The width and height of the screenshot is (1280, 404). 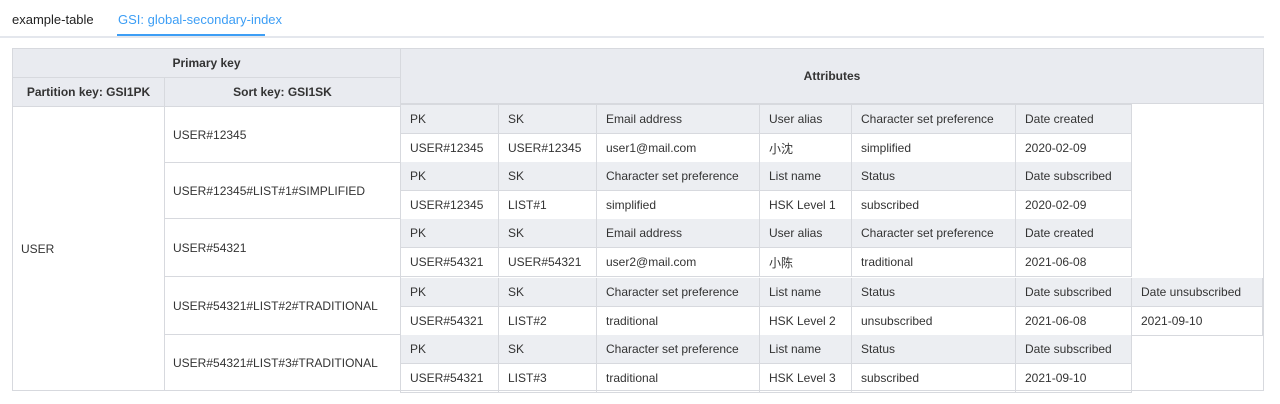 What do you see at coordinates (282, 247) in the screenshot?
I see `sort-key-cell: USER#54321` at bounding box center [282, 247].